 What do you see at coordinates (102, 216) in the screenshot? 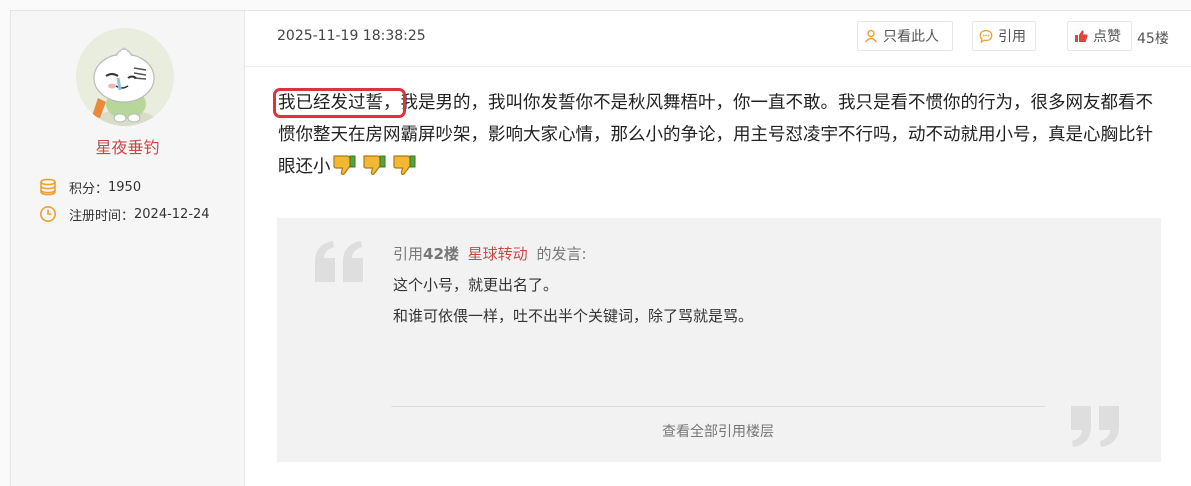
I see `register-label: 注册时间：` at bounding box center [102, 216].